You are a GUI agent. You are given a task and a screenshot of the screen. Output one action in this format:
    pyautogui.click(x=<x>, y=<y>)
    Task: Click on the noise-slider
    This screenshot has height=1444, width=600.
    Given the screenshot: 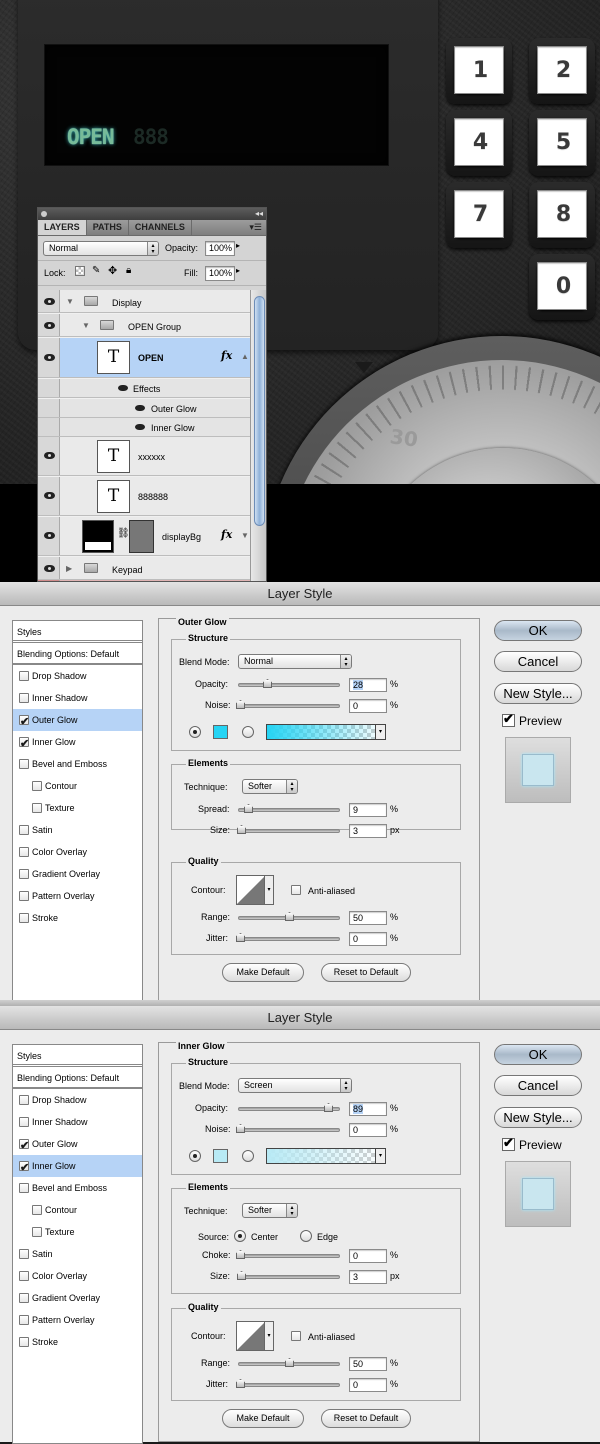 What is the action you would take?
    pyautogui.click(x=288, y=1128)
    